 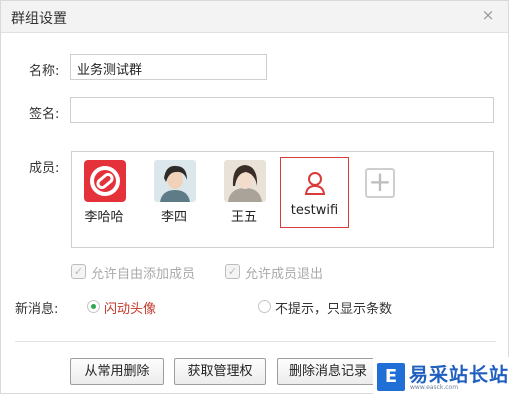 I want to click on member-name: 李哈哈, so click(x=104, y=217).